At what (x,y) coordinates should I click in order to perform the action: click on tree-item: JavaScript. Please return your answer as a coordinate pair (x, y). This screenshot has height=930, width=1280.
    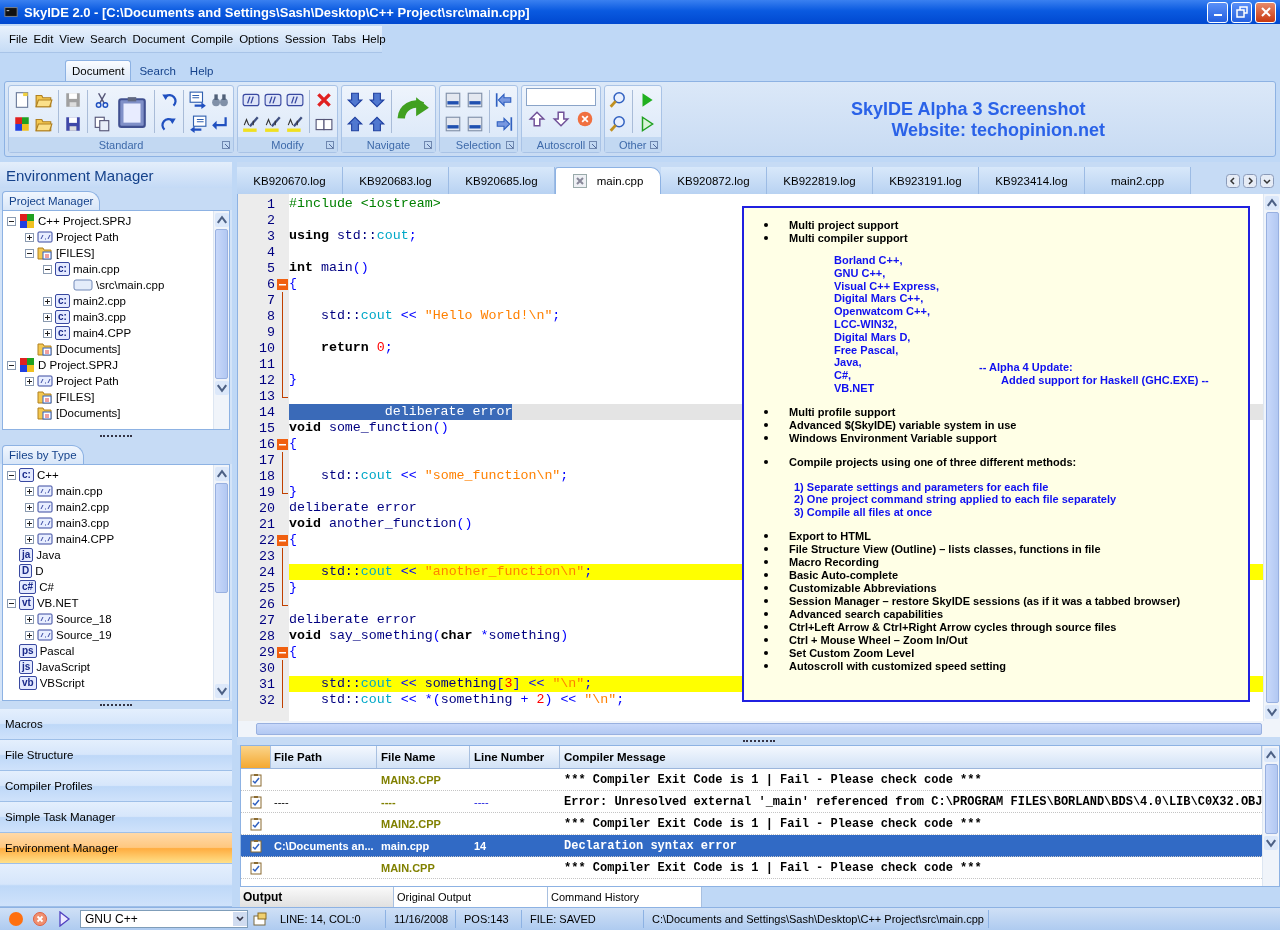
    Looking at the image, I should click on (63, 667).